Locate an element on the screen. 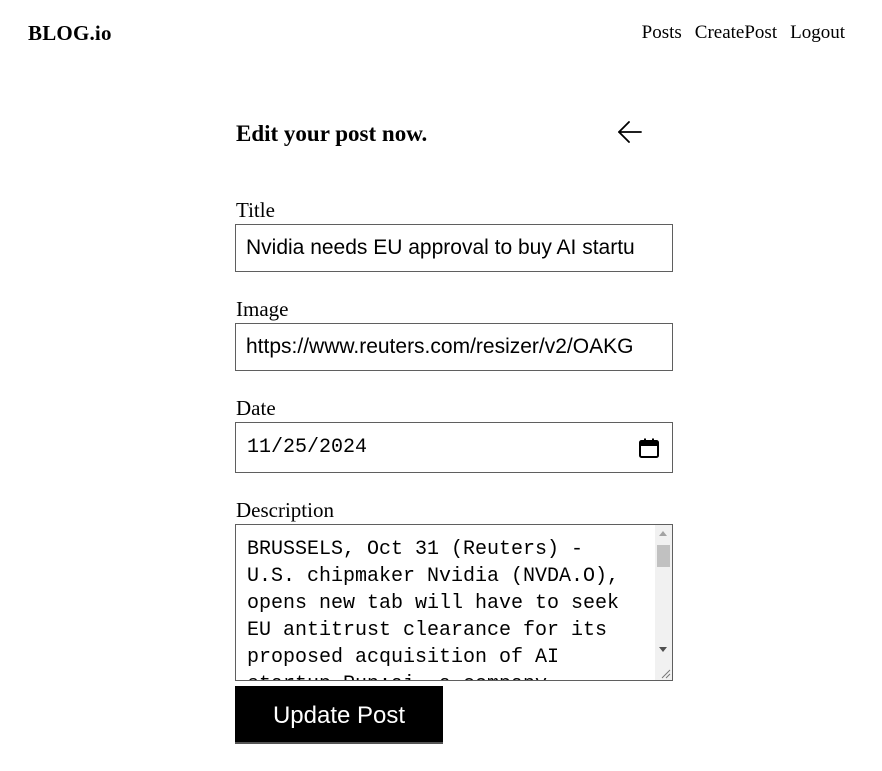 The image size is (882, 771). update-post-button: Update Post is located at coordinates (339, 715).